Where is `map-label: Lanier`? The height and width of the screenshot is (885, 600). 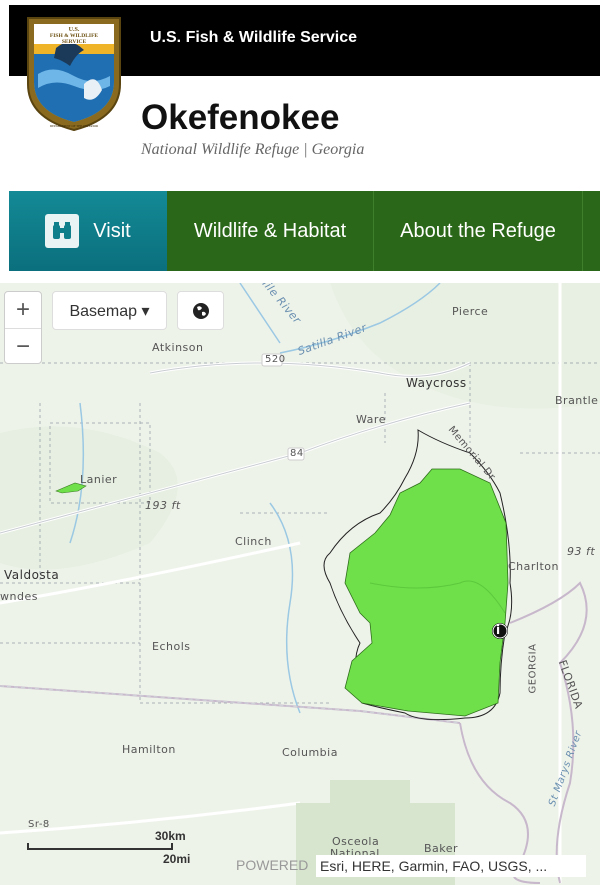 map-label: Lanier is located at coordinates (99, 479).